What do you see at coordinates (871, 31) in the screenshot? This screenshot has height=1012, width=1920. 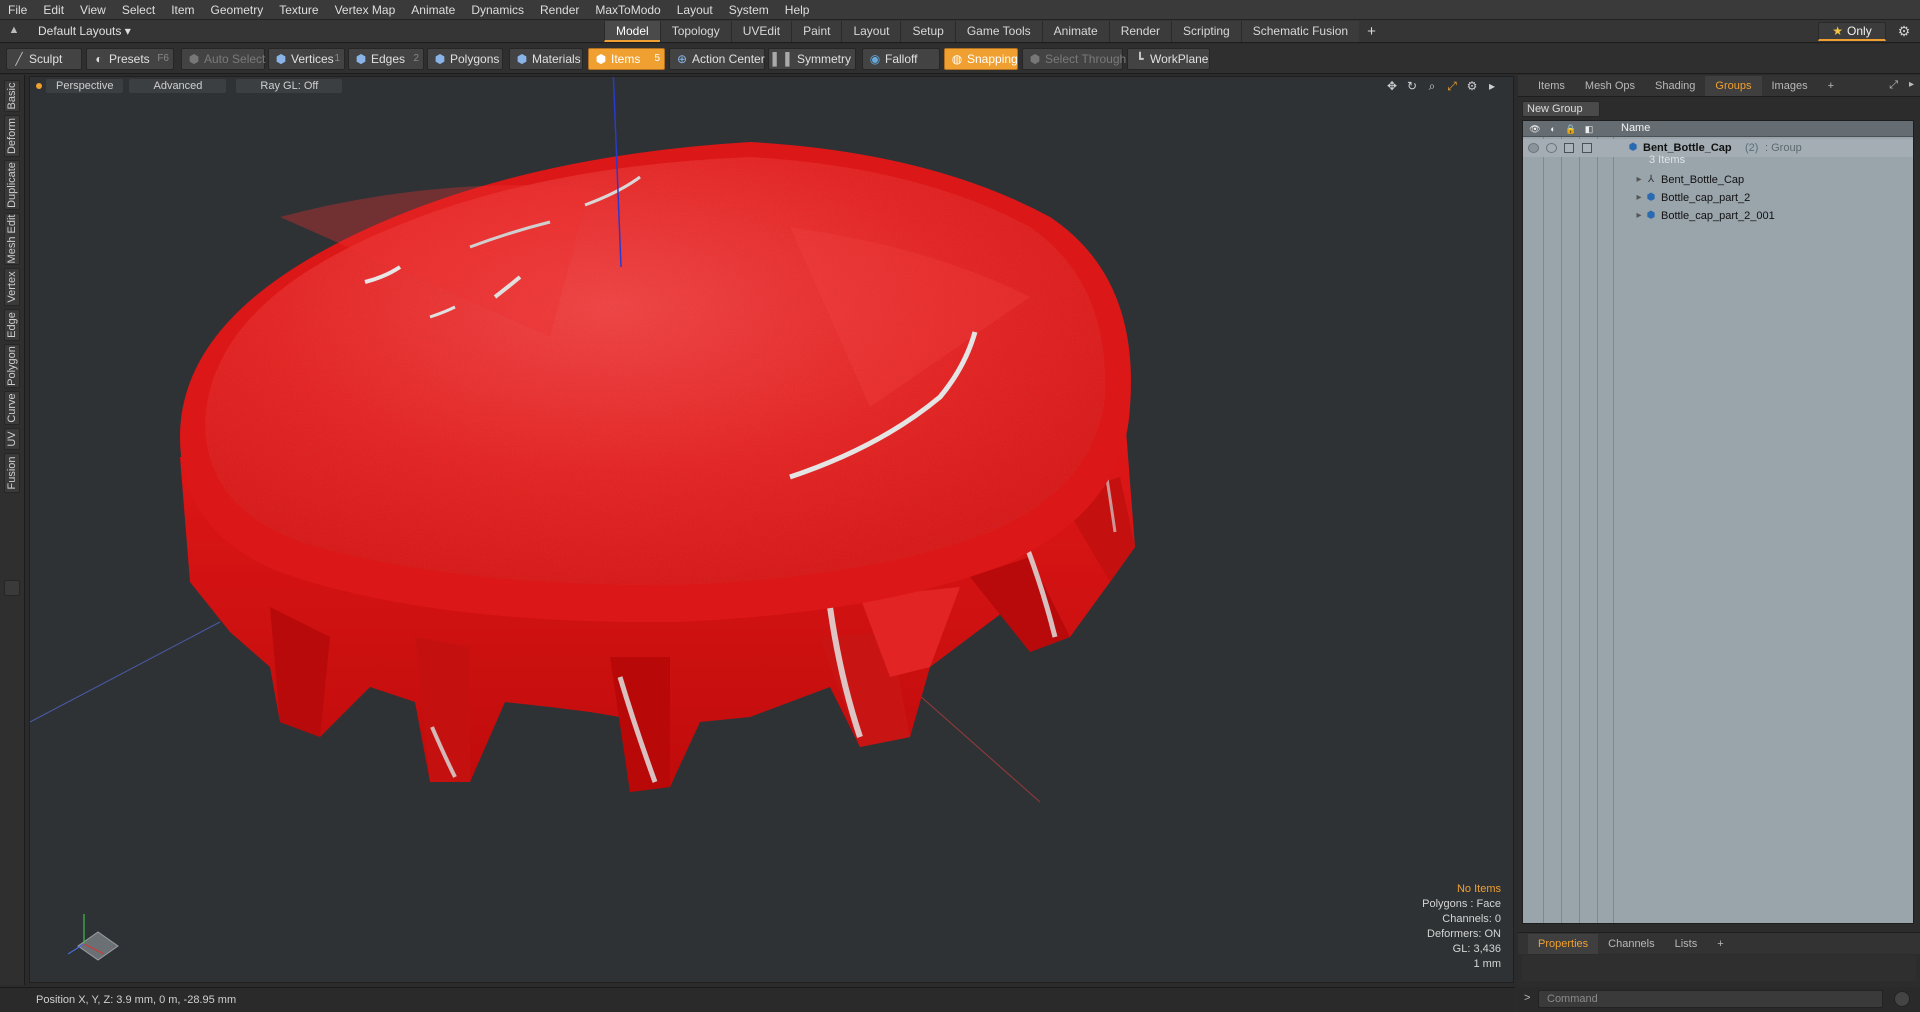 I see `tab-layout: Layout` at bounding box center [871, 31].